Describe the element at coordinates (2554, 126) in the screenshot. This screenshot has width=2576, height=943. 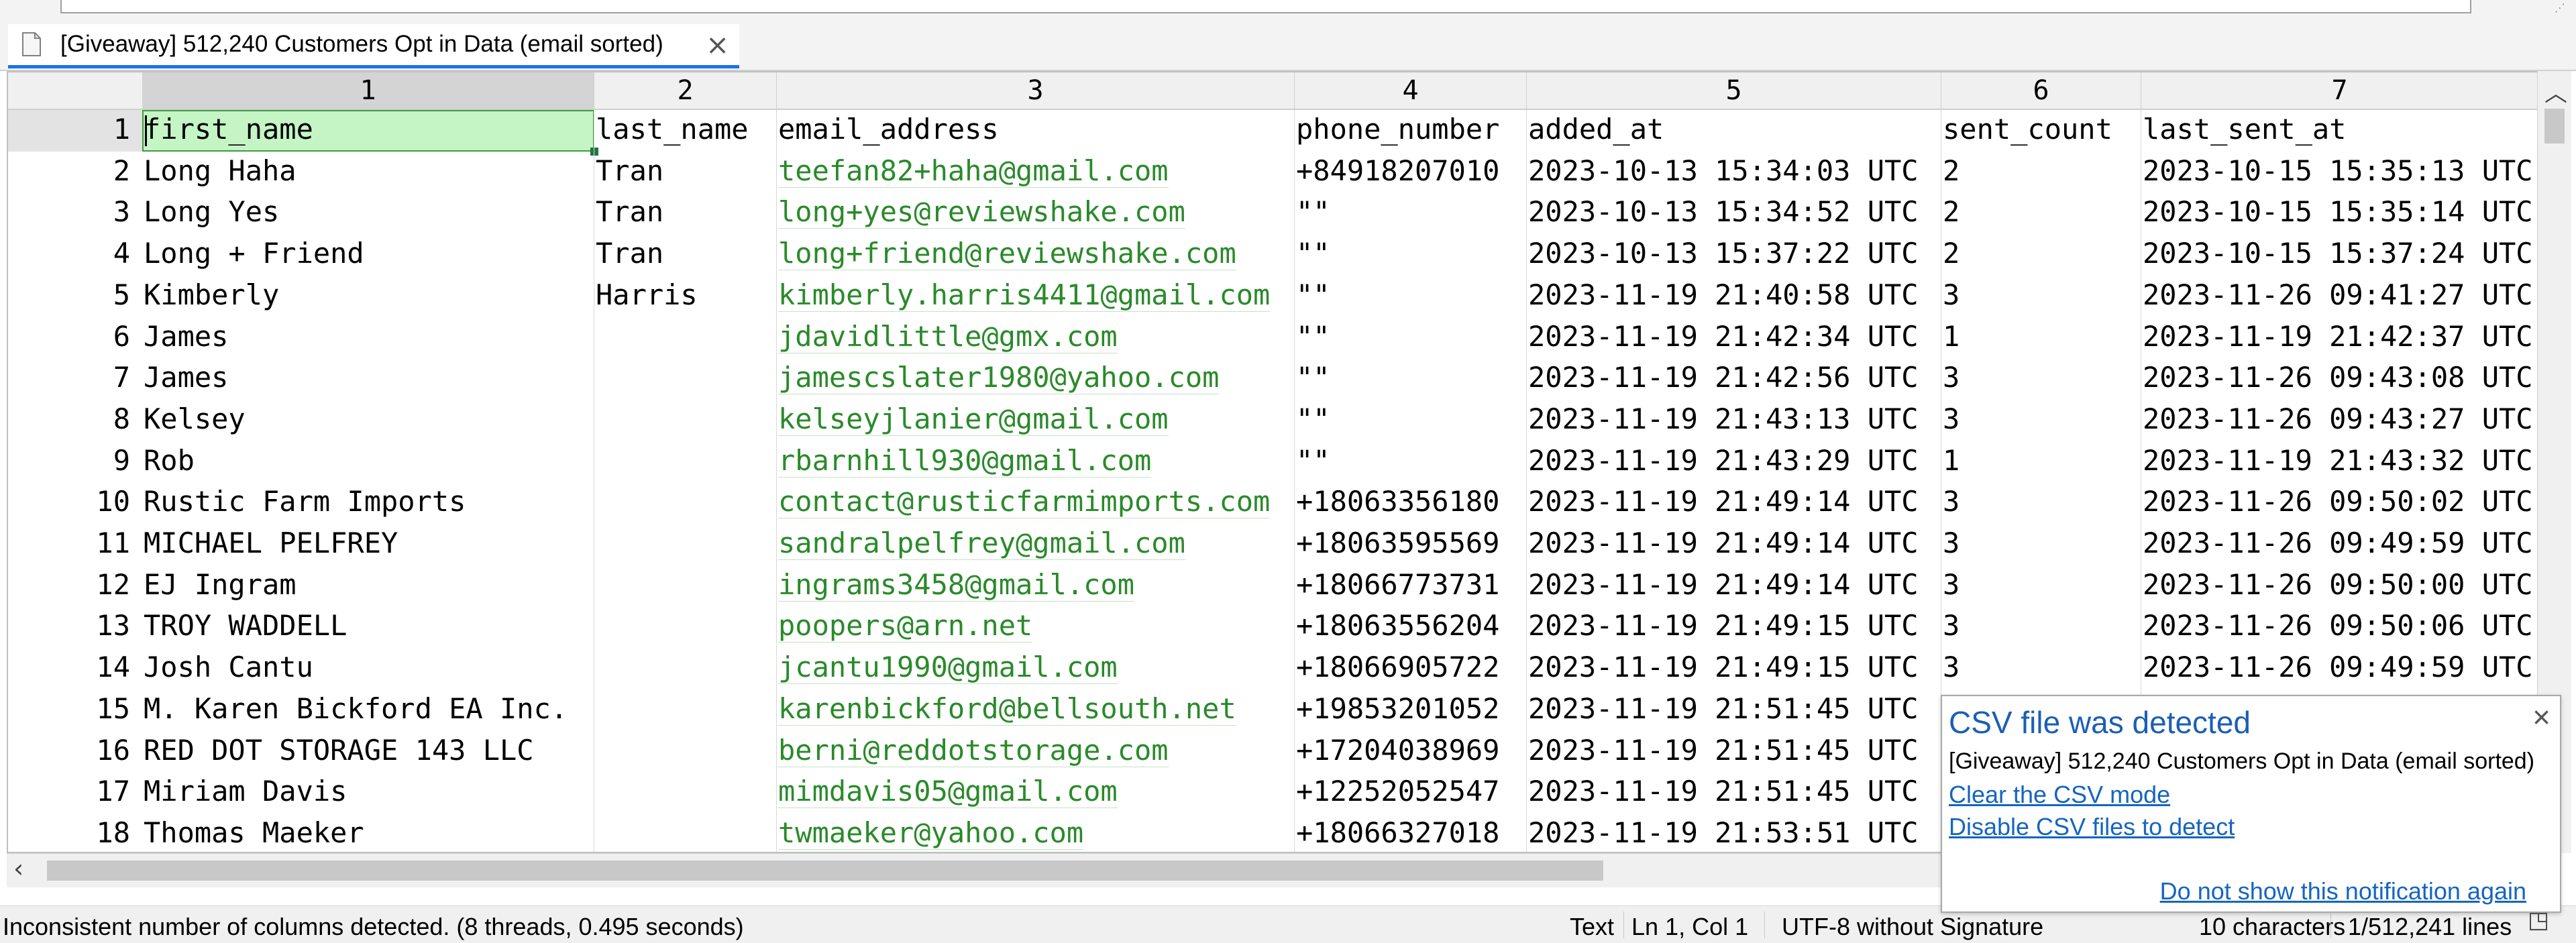
I see `vertical-scroll-thumb` at that location.